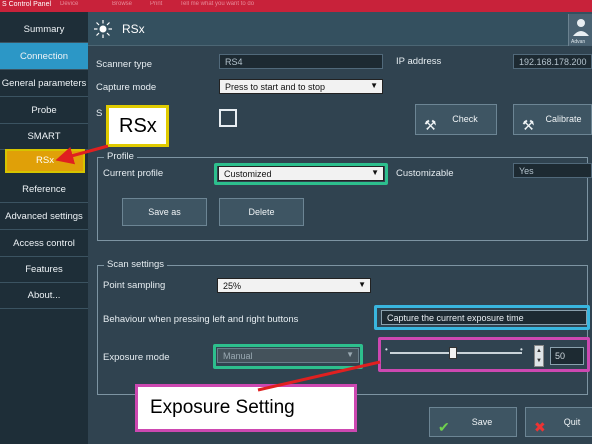  What do you see at coordinates (319, 376) in the screenshot?
I see `exposure-arrow` at bounding box center [319, 376].